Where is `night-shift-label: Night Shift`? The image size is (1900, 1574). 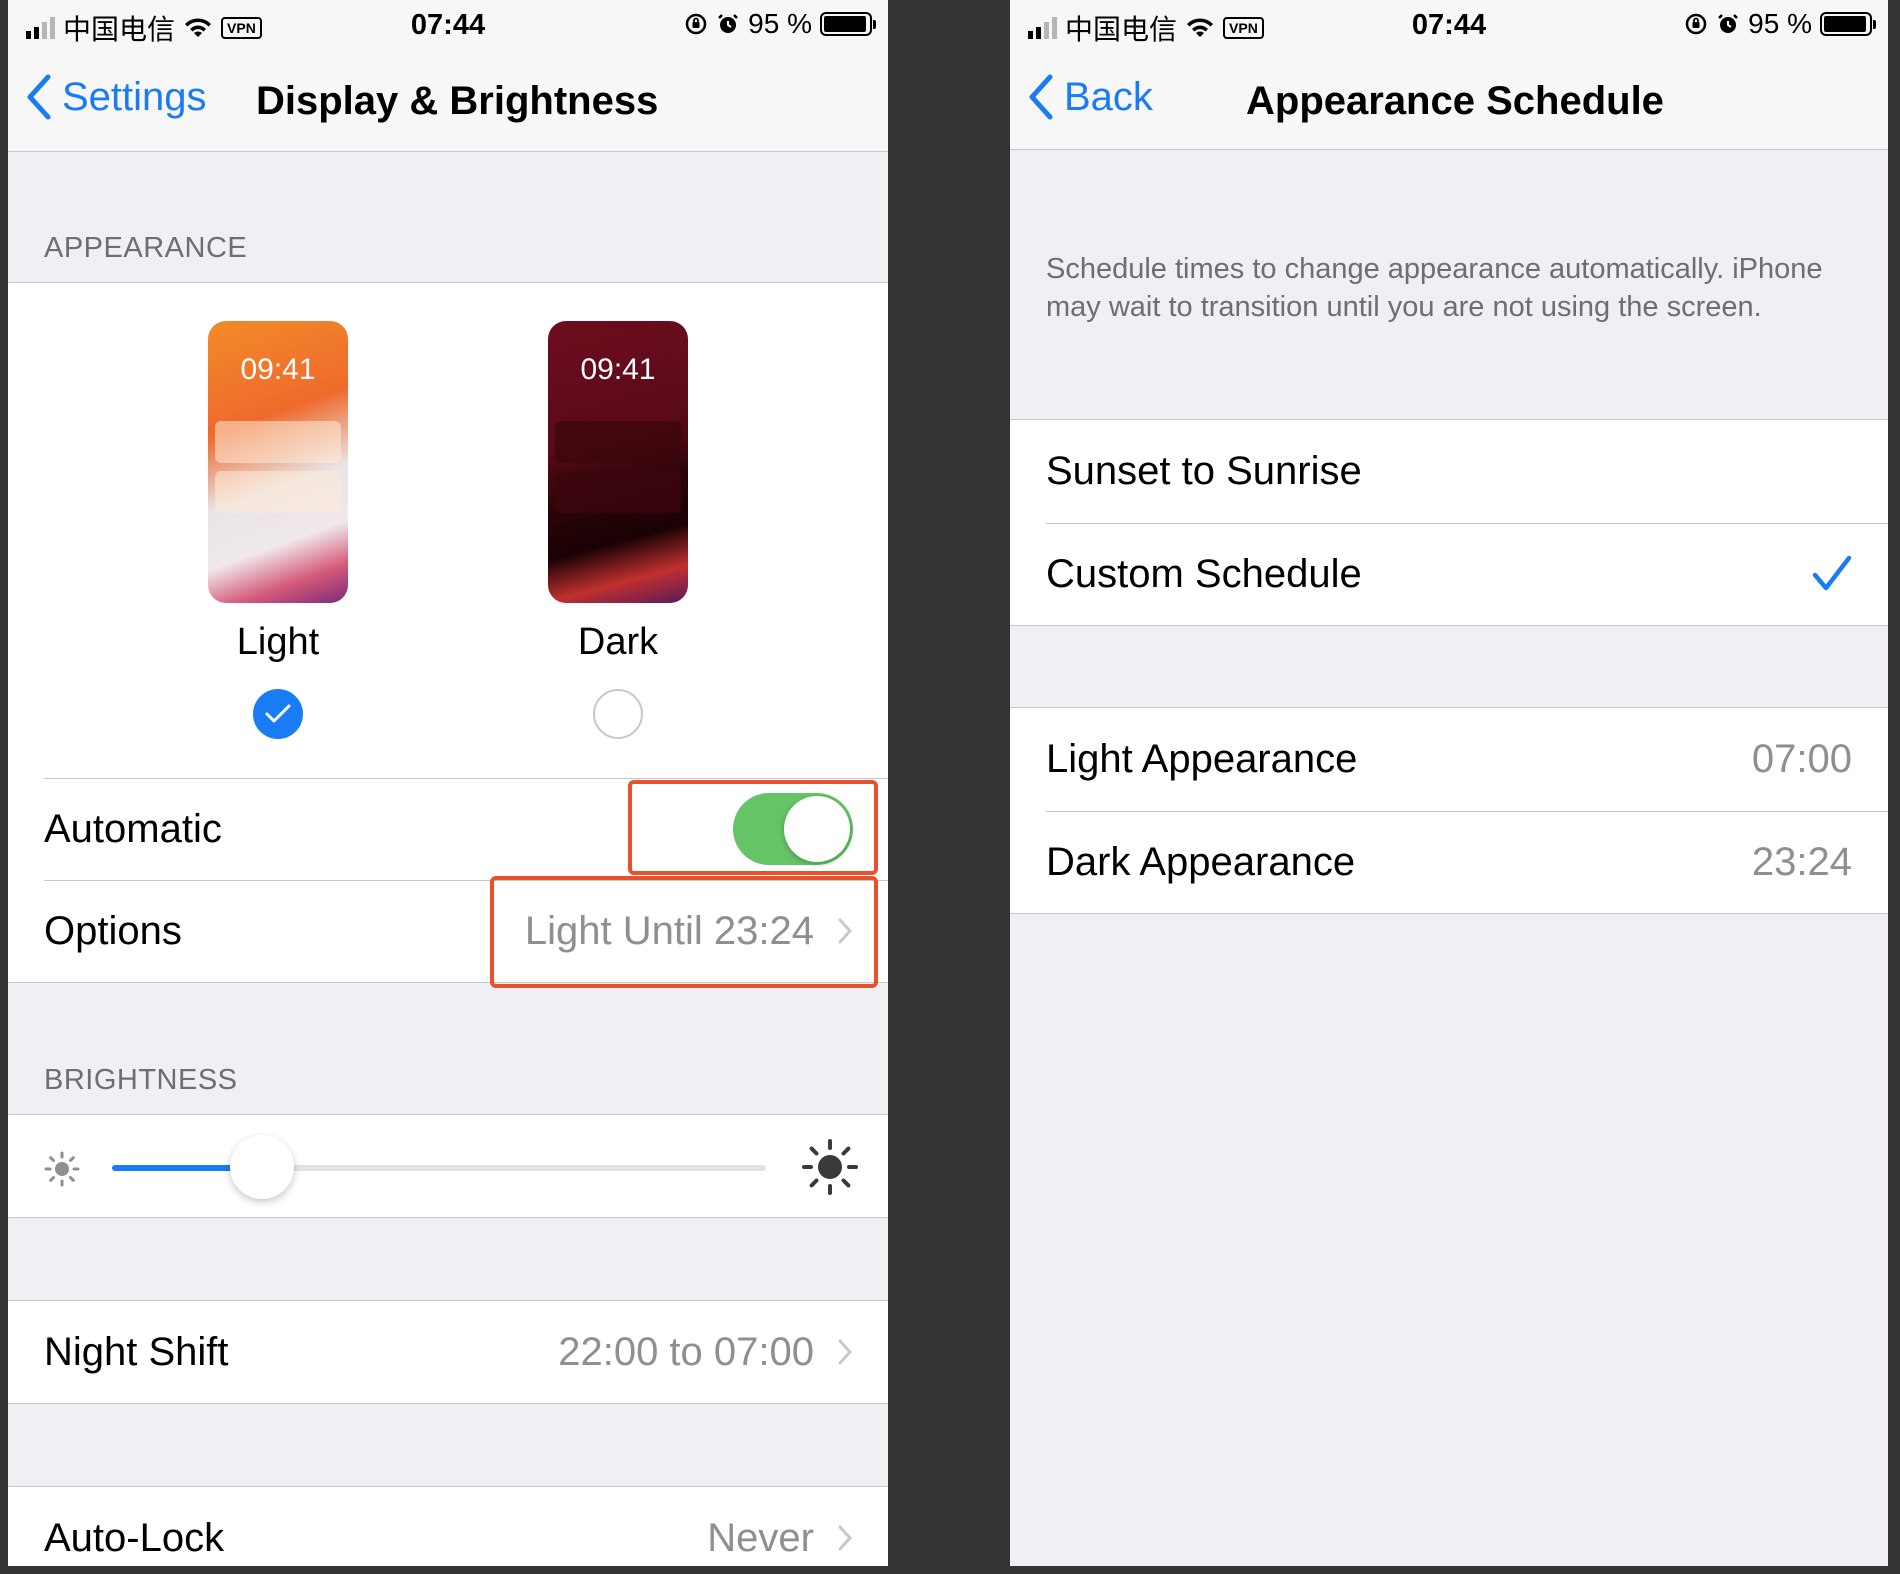 night-shift-label: Night Shift is located at coordinates (136, 1351).